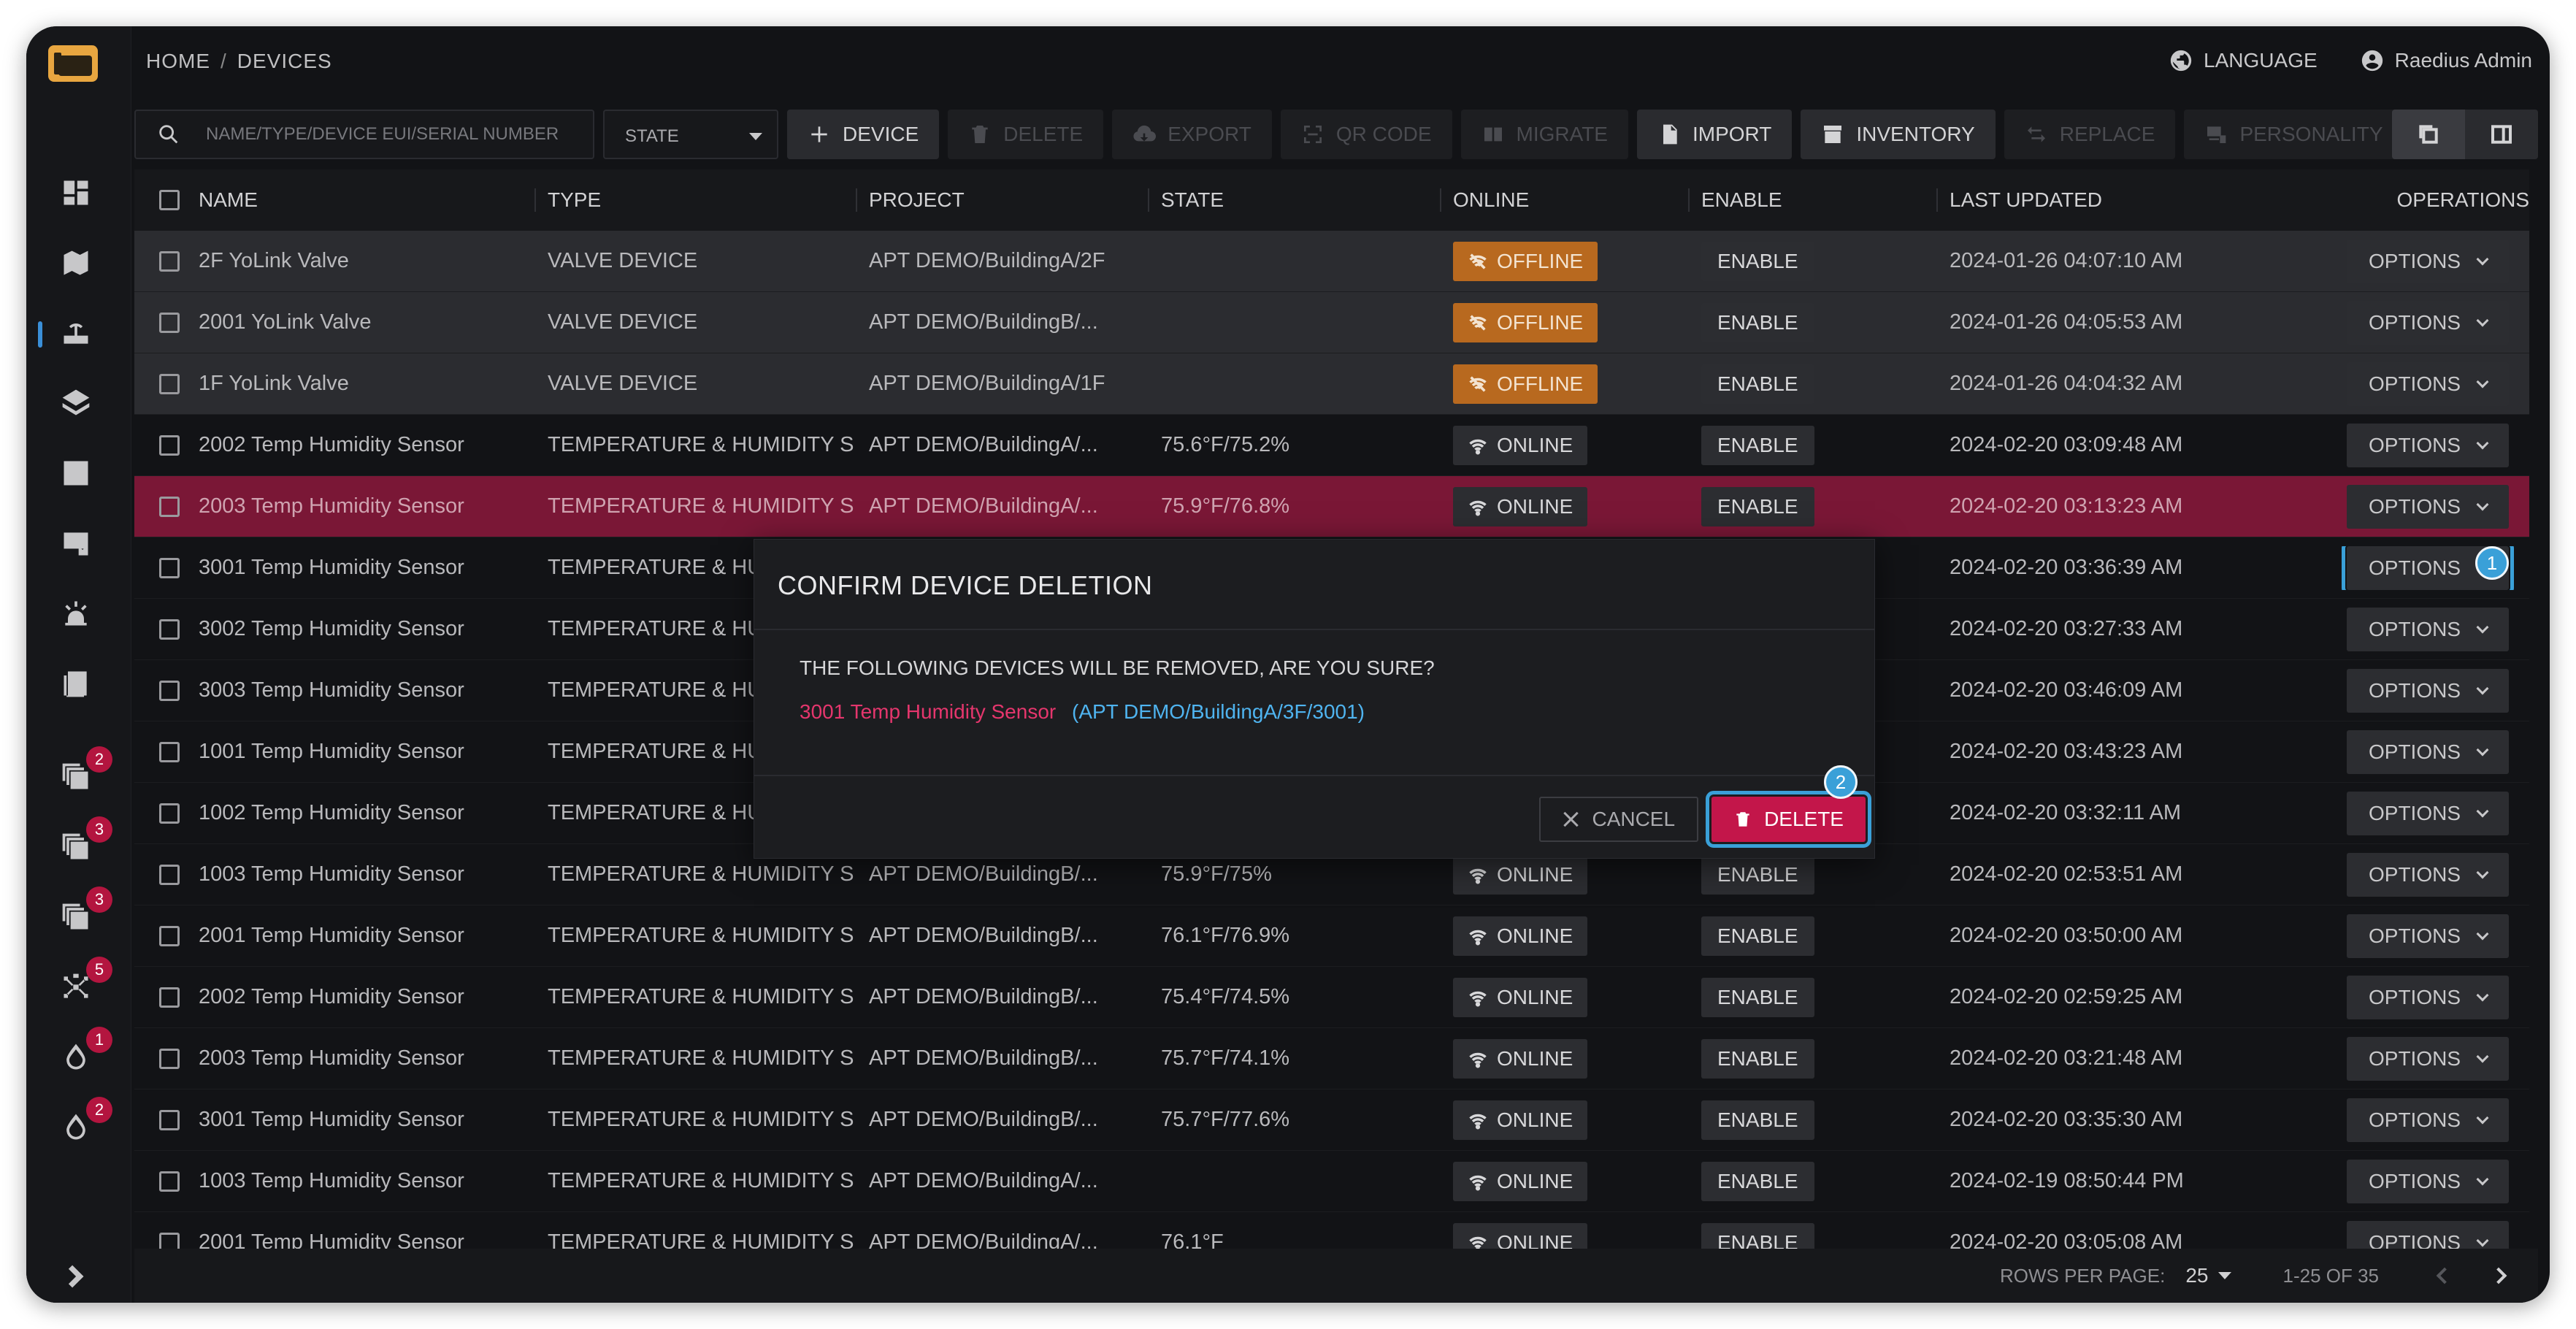  What do you see at coordinates (2498, 1275) in the screenshot?
I see `next-page-button` at bounding box center [2498, 1275].